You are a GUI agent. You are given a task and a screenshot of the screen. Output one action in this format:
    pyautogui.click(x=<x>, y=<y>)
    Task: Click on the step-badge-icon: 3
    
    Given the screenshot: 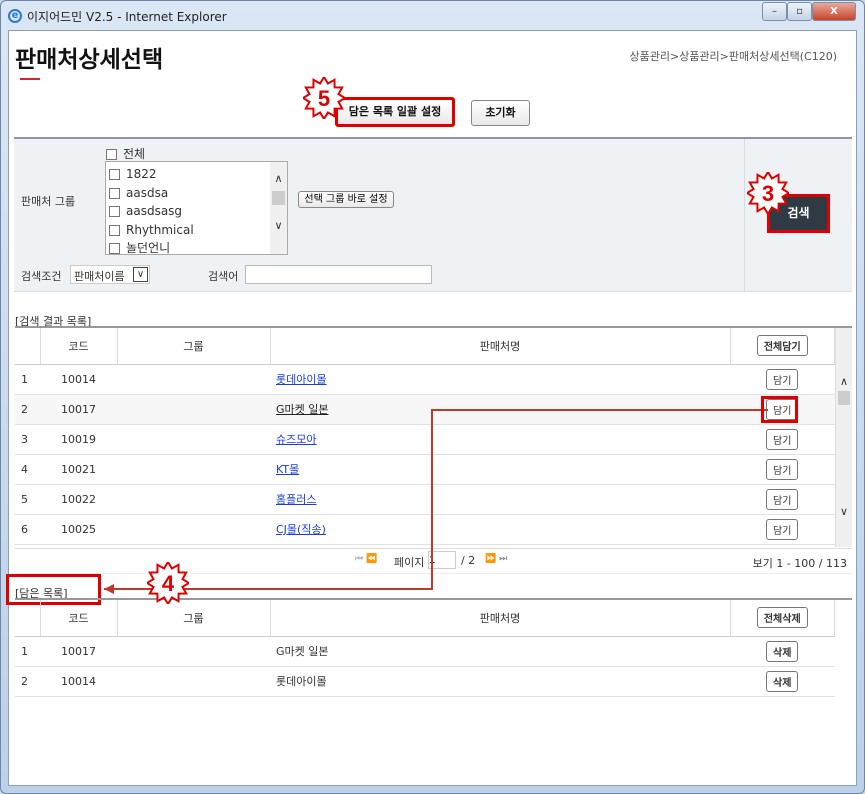 What is the action you would take?
    pyautogui.click(x=768, y=193)
    